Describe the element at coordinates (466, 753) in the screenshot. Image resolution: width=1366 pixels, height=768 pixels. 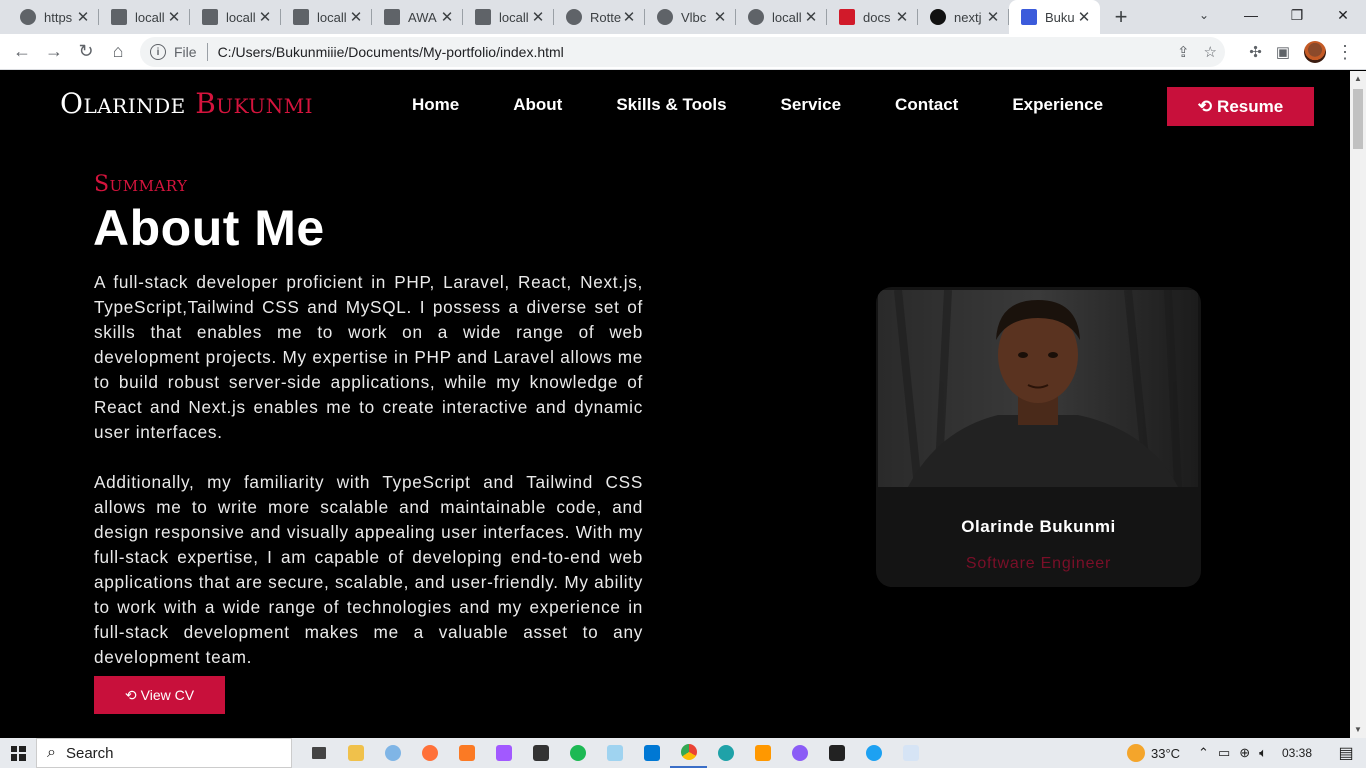
I see `xampp-icon` at that location.